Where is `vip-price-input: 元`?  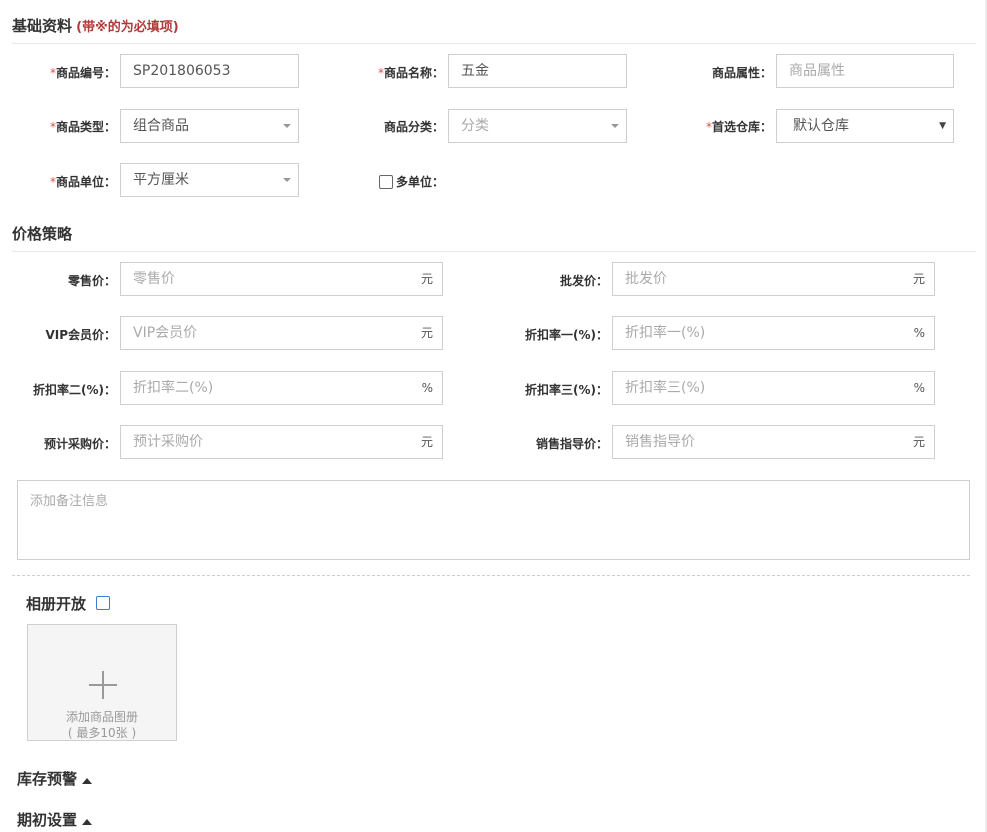
vip-price-input: 元 is located at coordinates (281, 333).